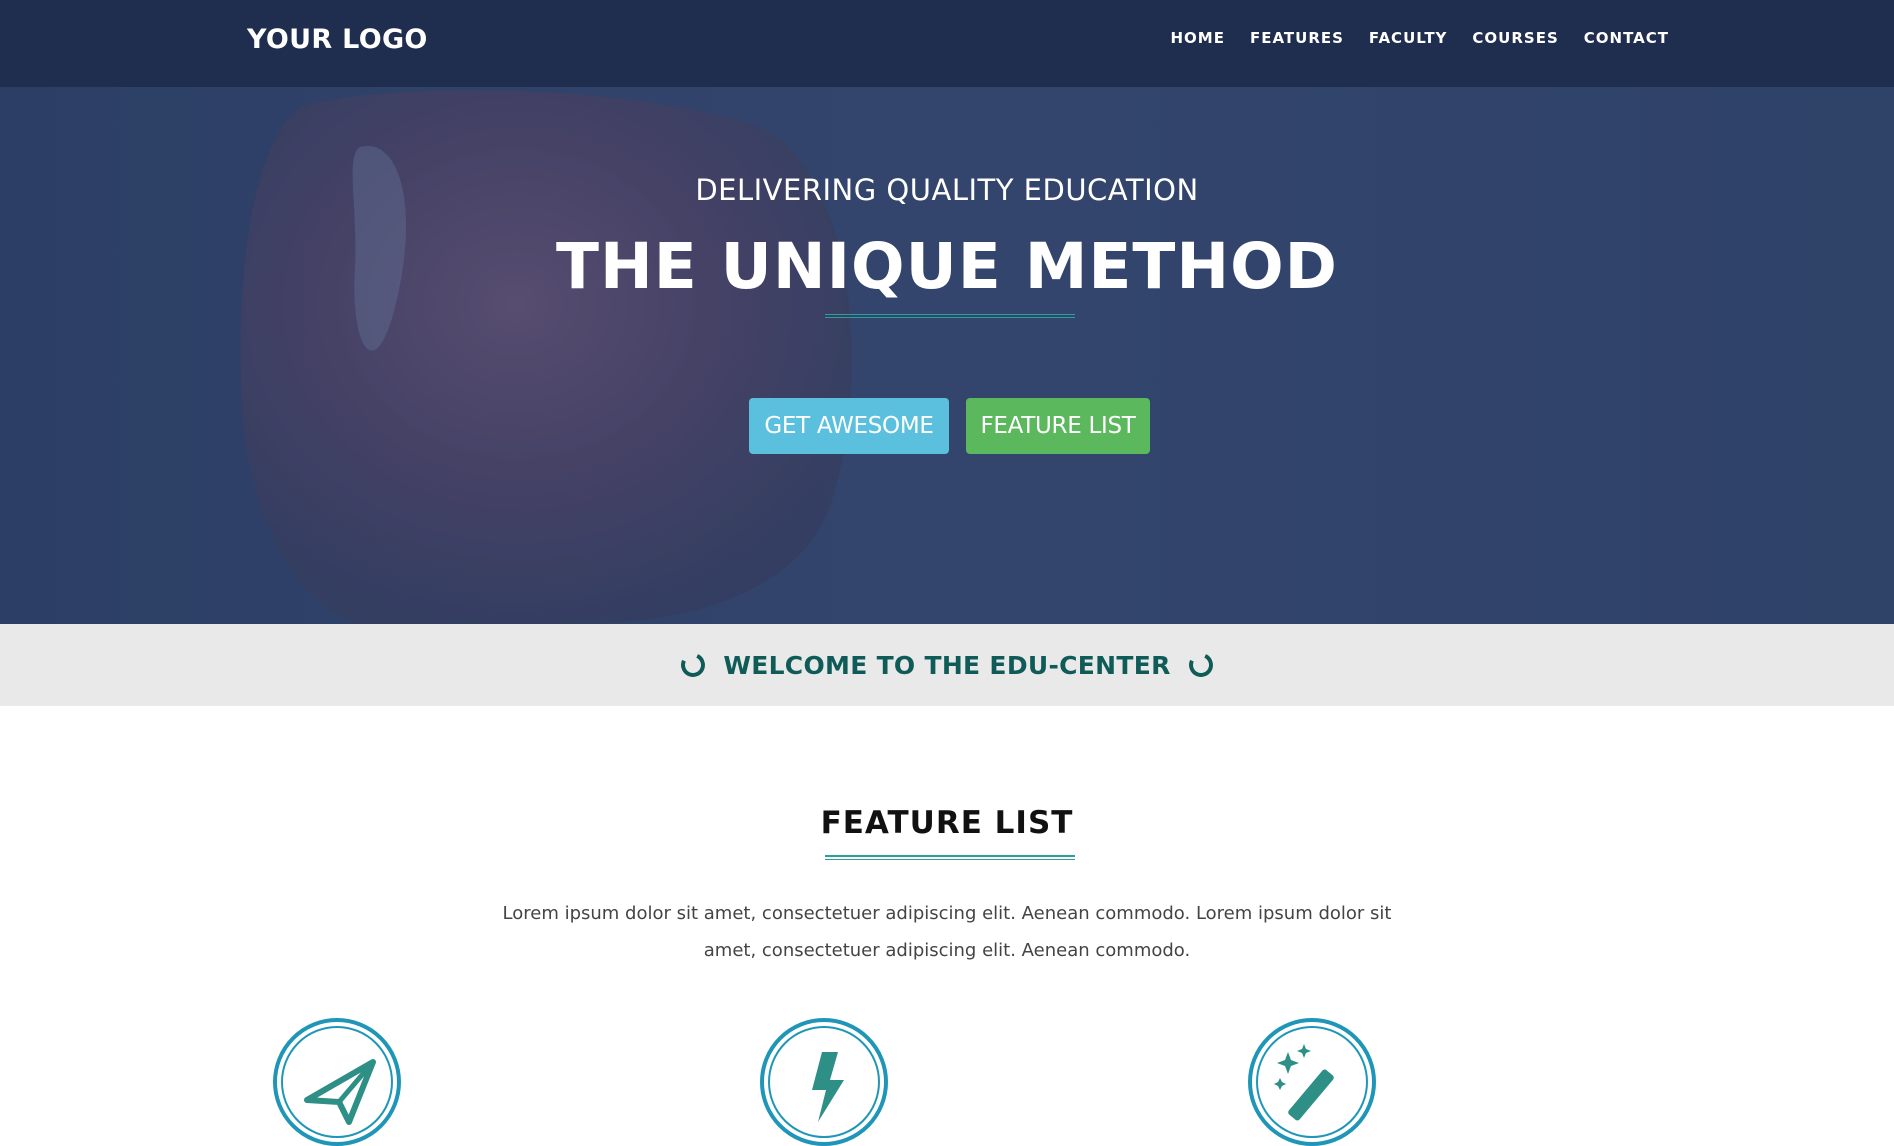 The width and height of the screenshot is (1894, 1146). Describe the element at coordinates (1058, 426) in the screenshot. I see `feature-list-button: FEATURE LIST` at that location.